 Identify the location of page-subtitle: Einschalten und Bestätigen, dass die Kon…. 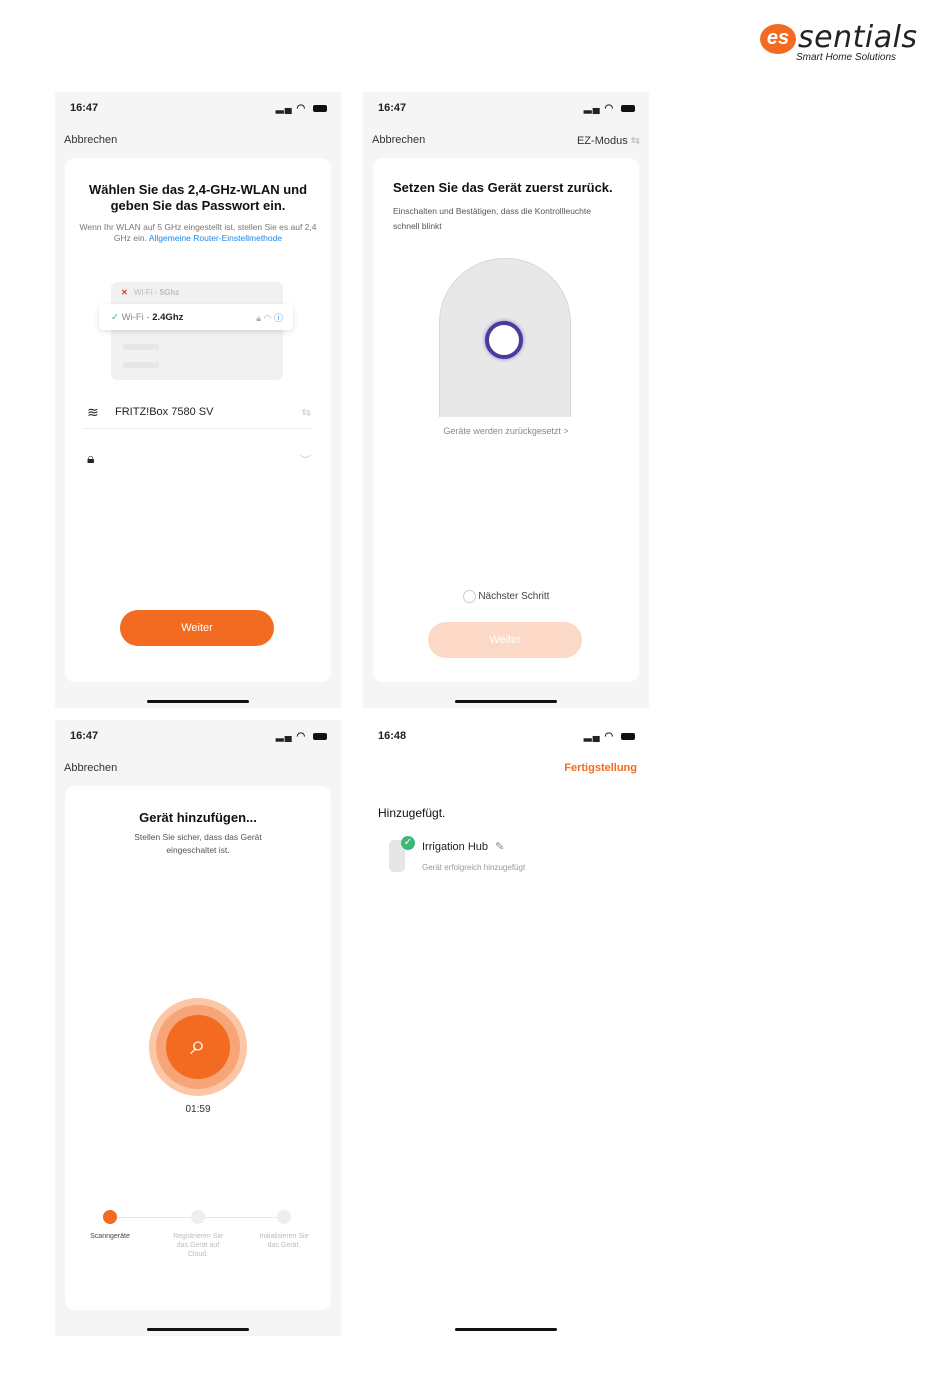
(492, 218).